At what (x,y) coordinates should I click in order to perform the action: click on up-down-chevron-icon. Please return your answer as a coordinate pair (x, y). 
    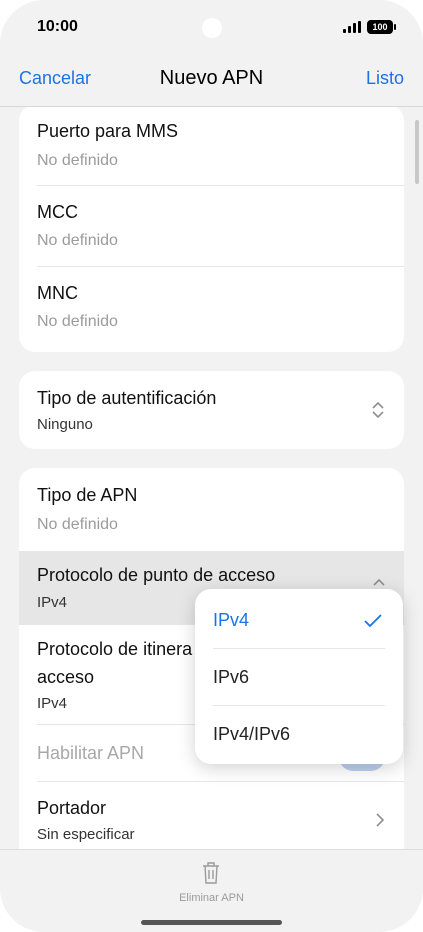
    Looking at the image, I should click on (378, 410).